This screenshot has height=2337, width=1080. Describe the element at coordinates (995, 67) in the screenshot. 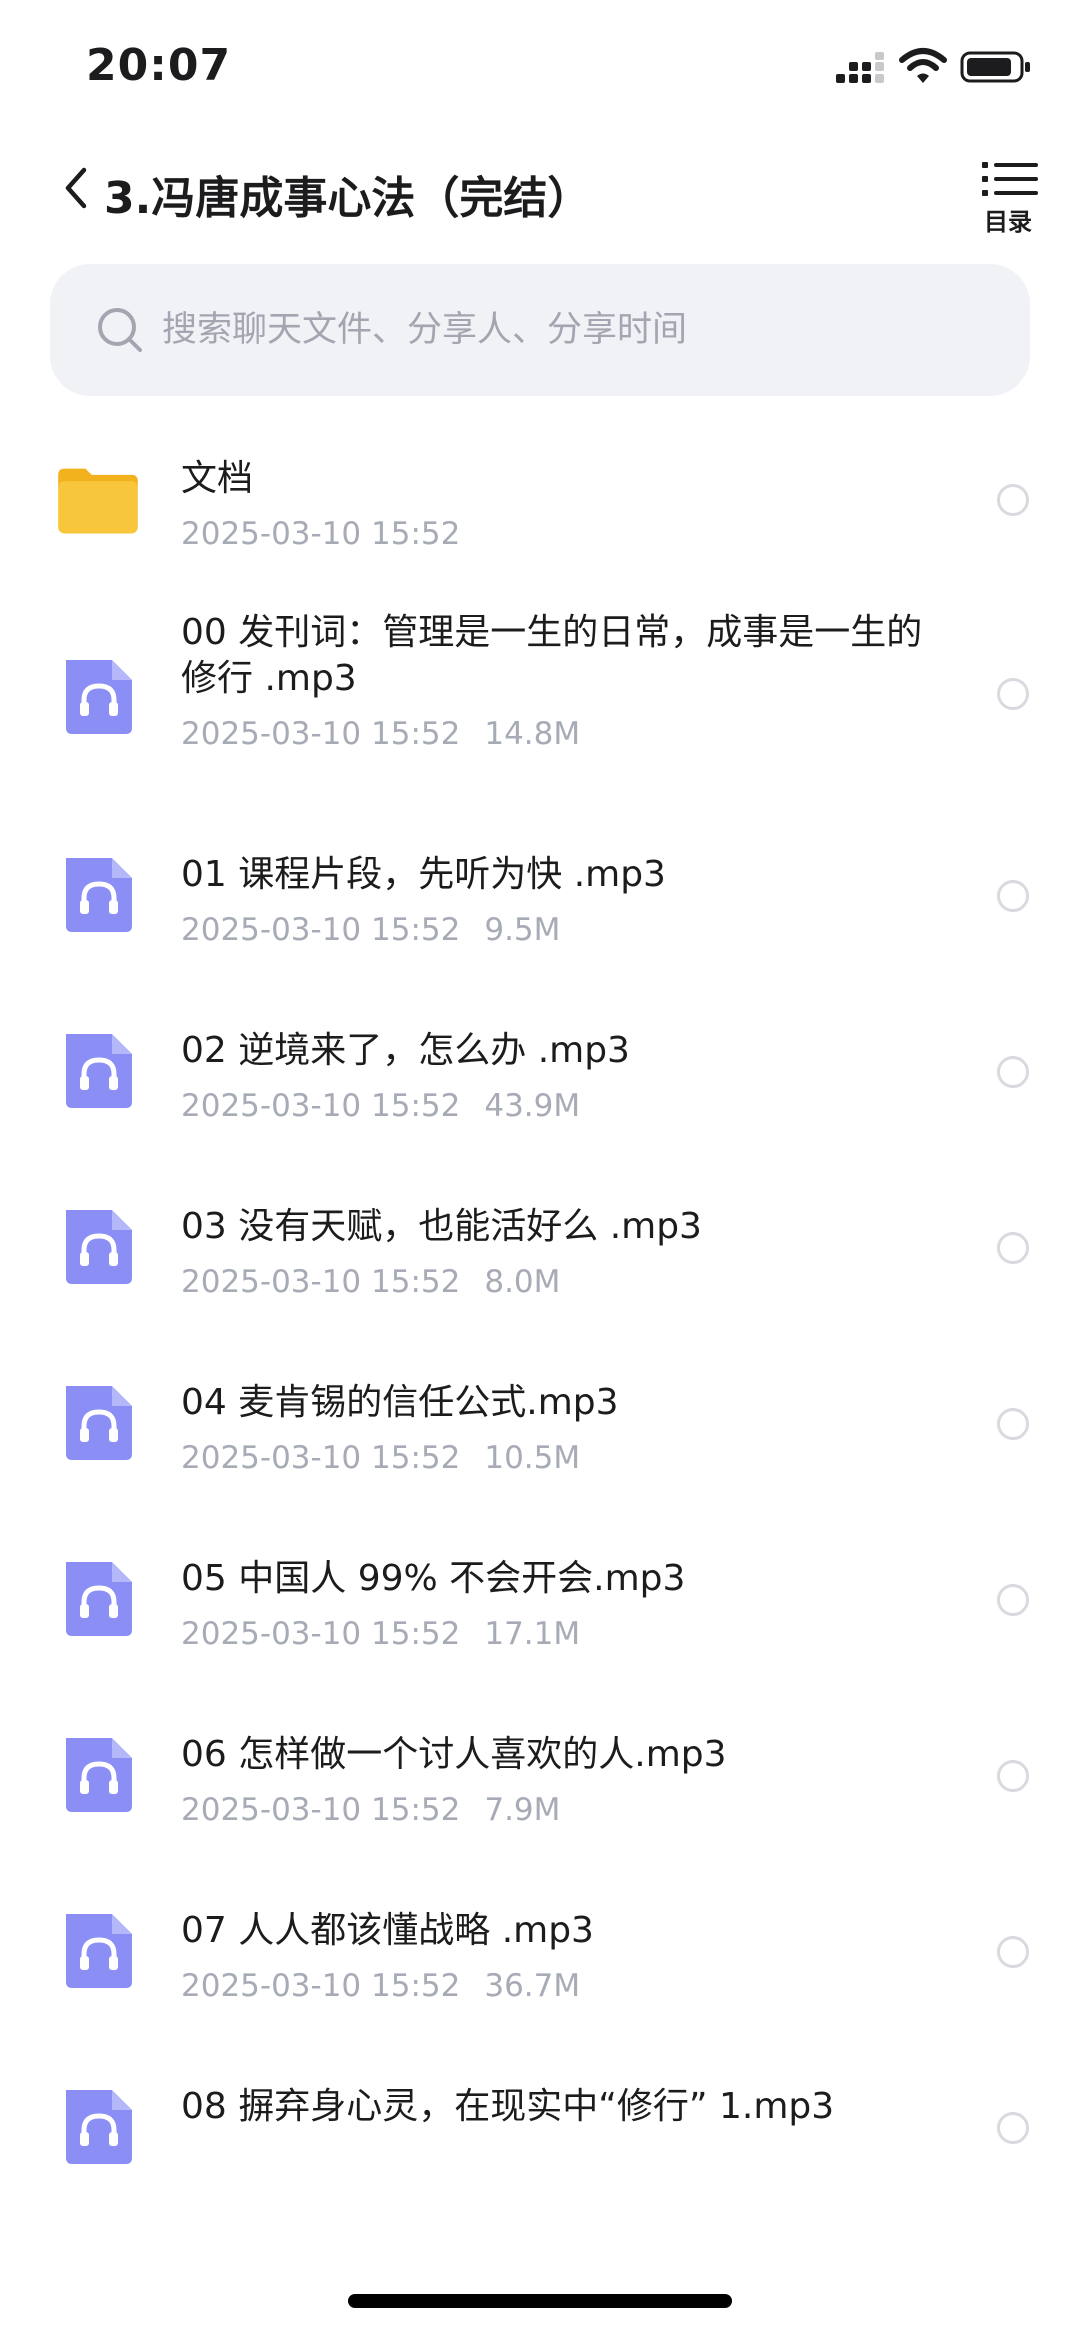

I see `battery-icon` at that location.